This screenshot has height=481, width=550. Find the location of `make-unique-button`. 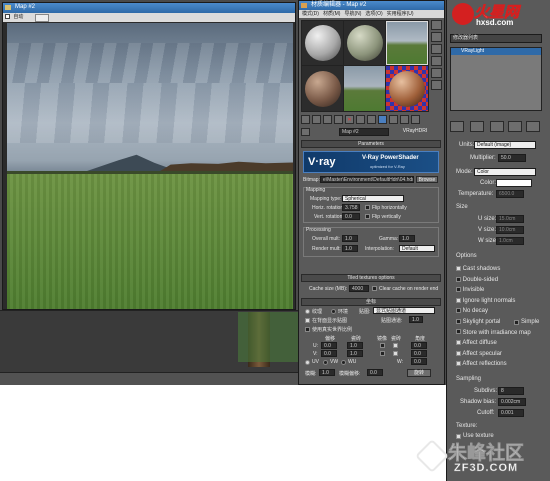

make-unique-button is located at coordinates (497, 126).